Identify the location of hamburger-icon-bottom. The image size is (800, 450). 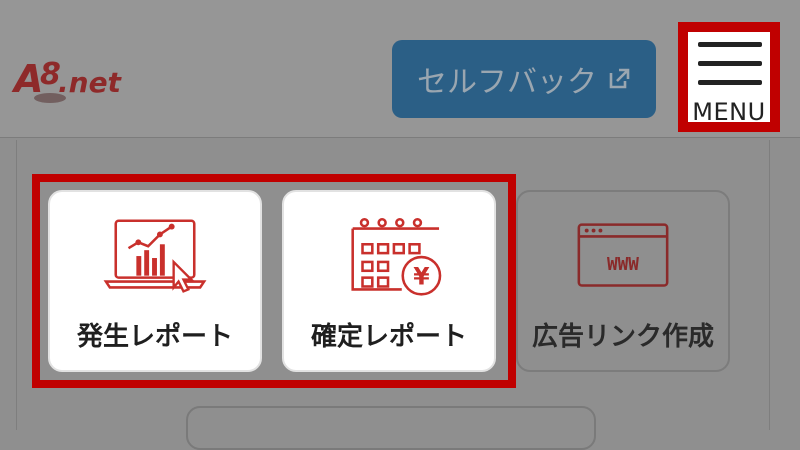
(730, 82).